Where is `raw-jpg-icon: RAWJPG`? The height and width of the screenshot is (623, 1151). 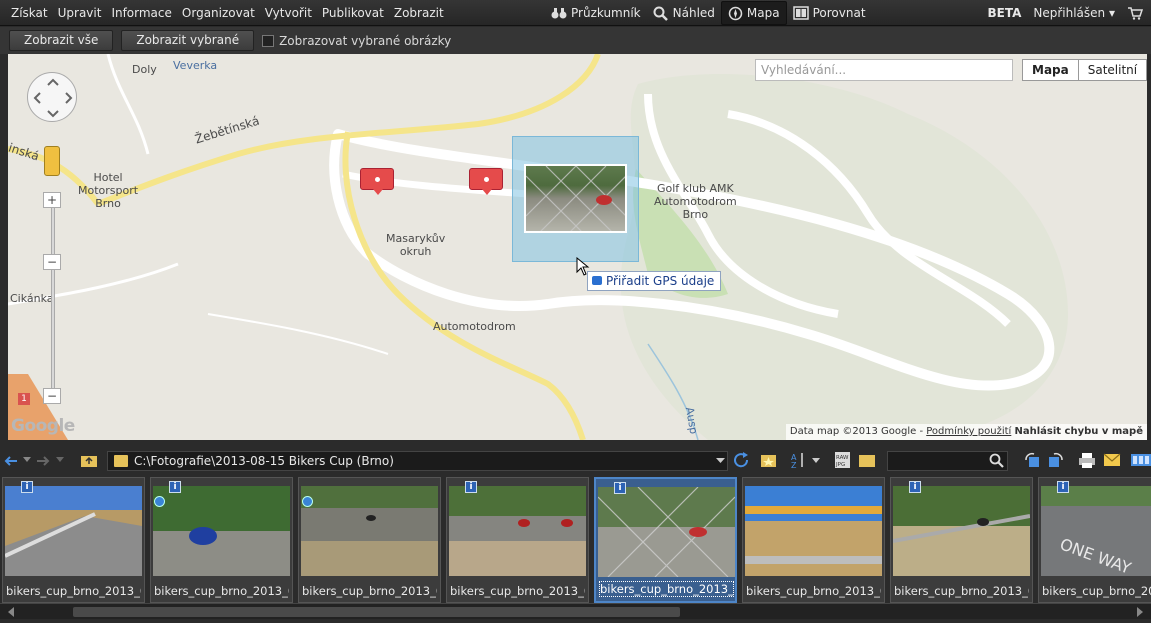 raw-jpg-icon: RAWJPG is located at coordinates (842, 460).